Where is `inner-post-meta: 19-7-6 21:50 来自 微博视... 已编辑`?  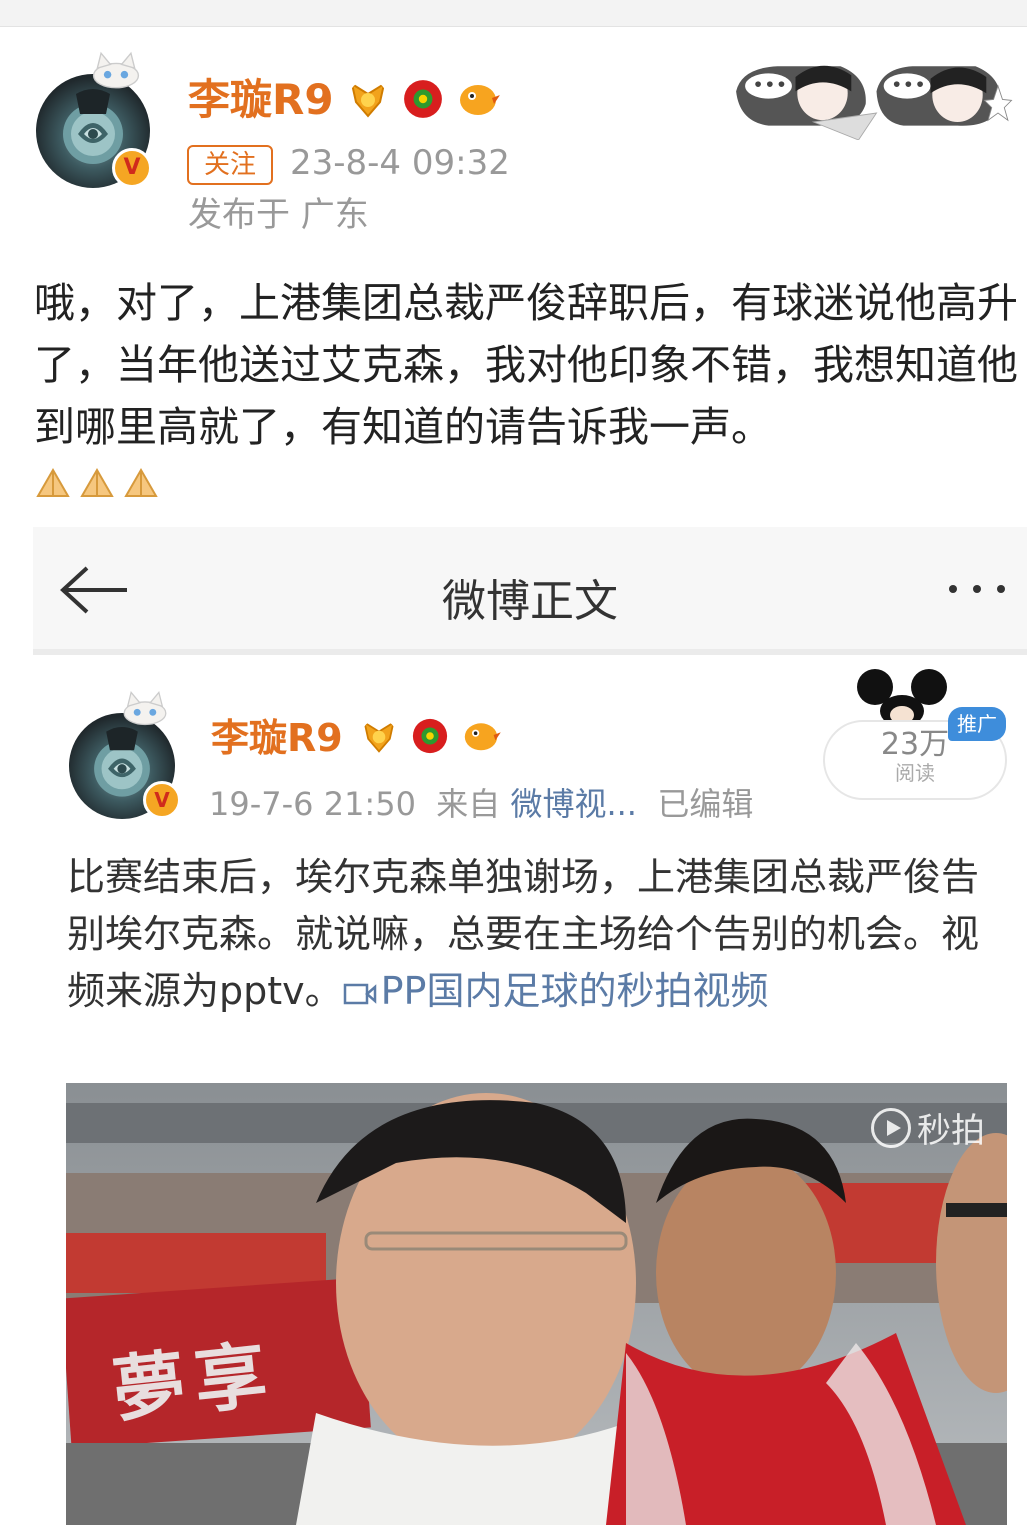 inner-post-meta: 19-7-6 21:50 来自 微博视... 已编辑 is located at coordinates (481, 802).